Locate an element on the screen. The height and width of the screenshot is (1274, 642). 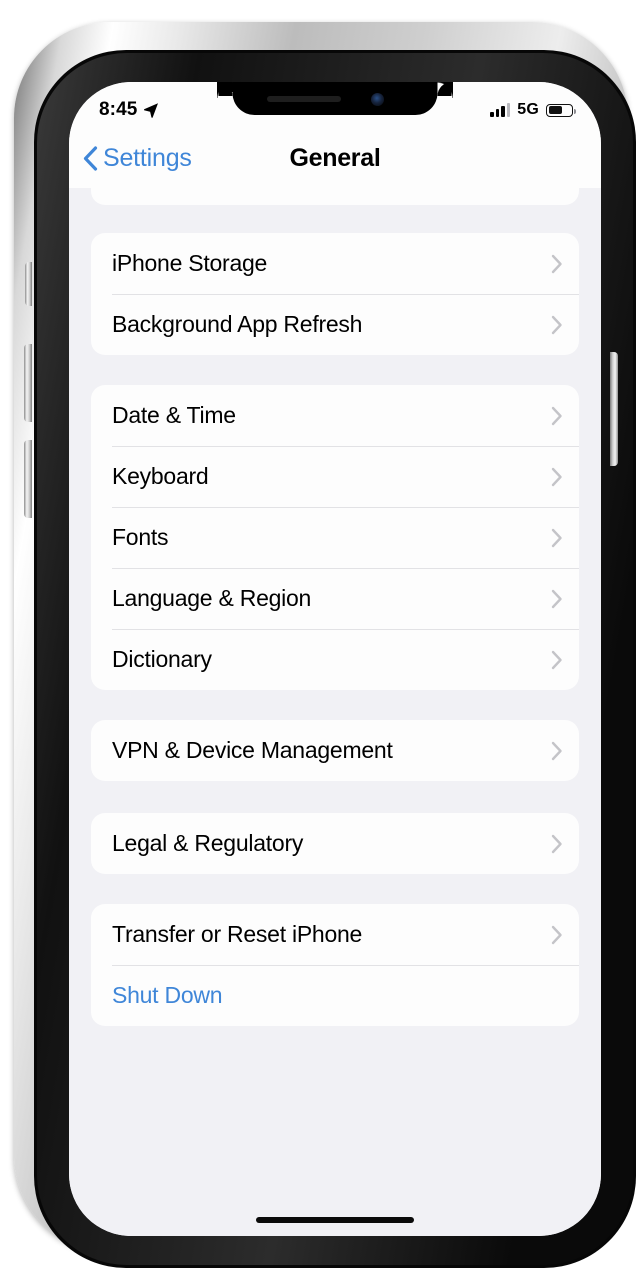
settings-row-label: Shut Down is located at coordinates (167, 995).